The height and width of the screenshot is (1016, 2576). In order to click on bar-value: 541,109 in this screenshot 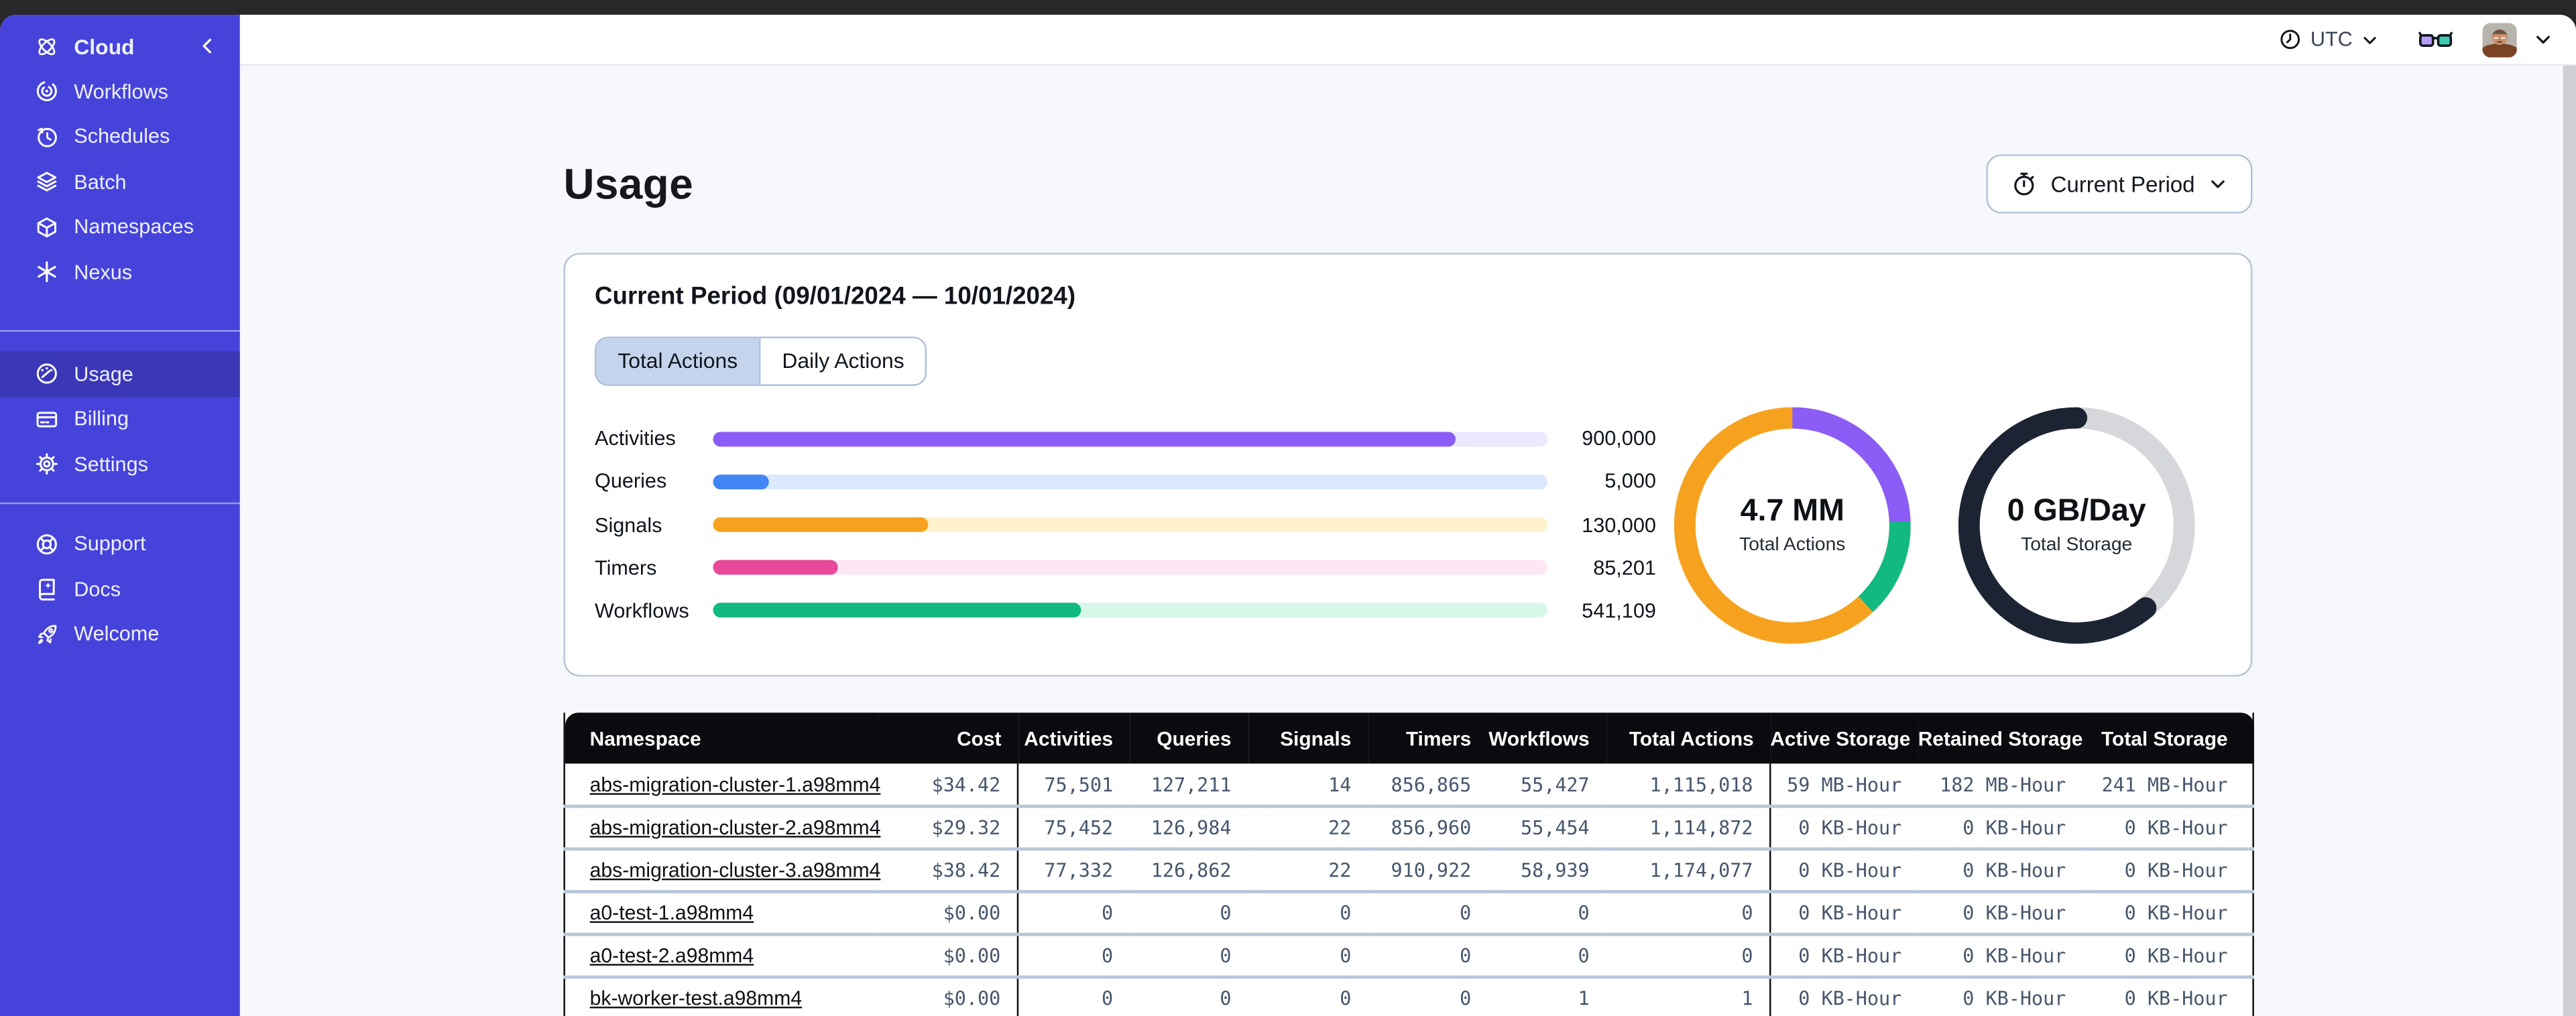, I will do `click(1619, 611)`.